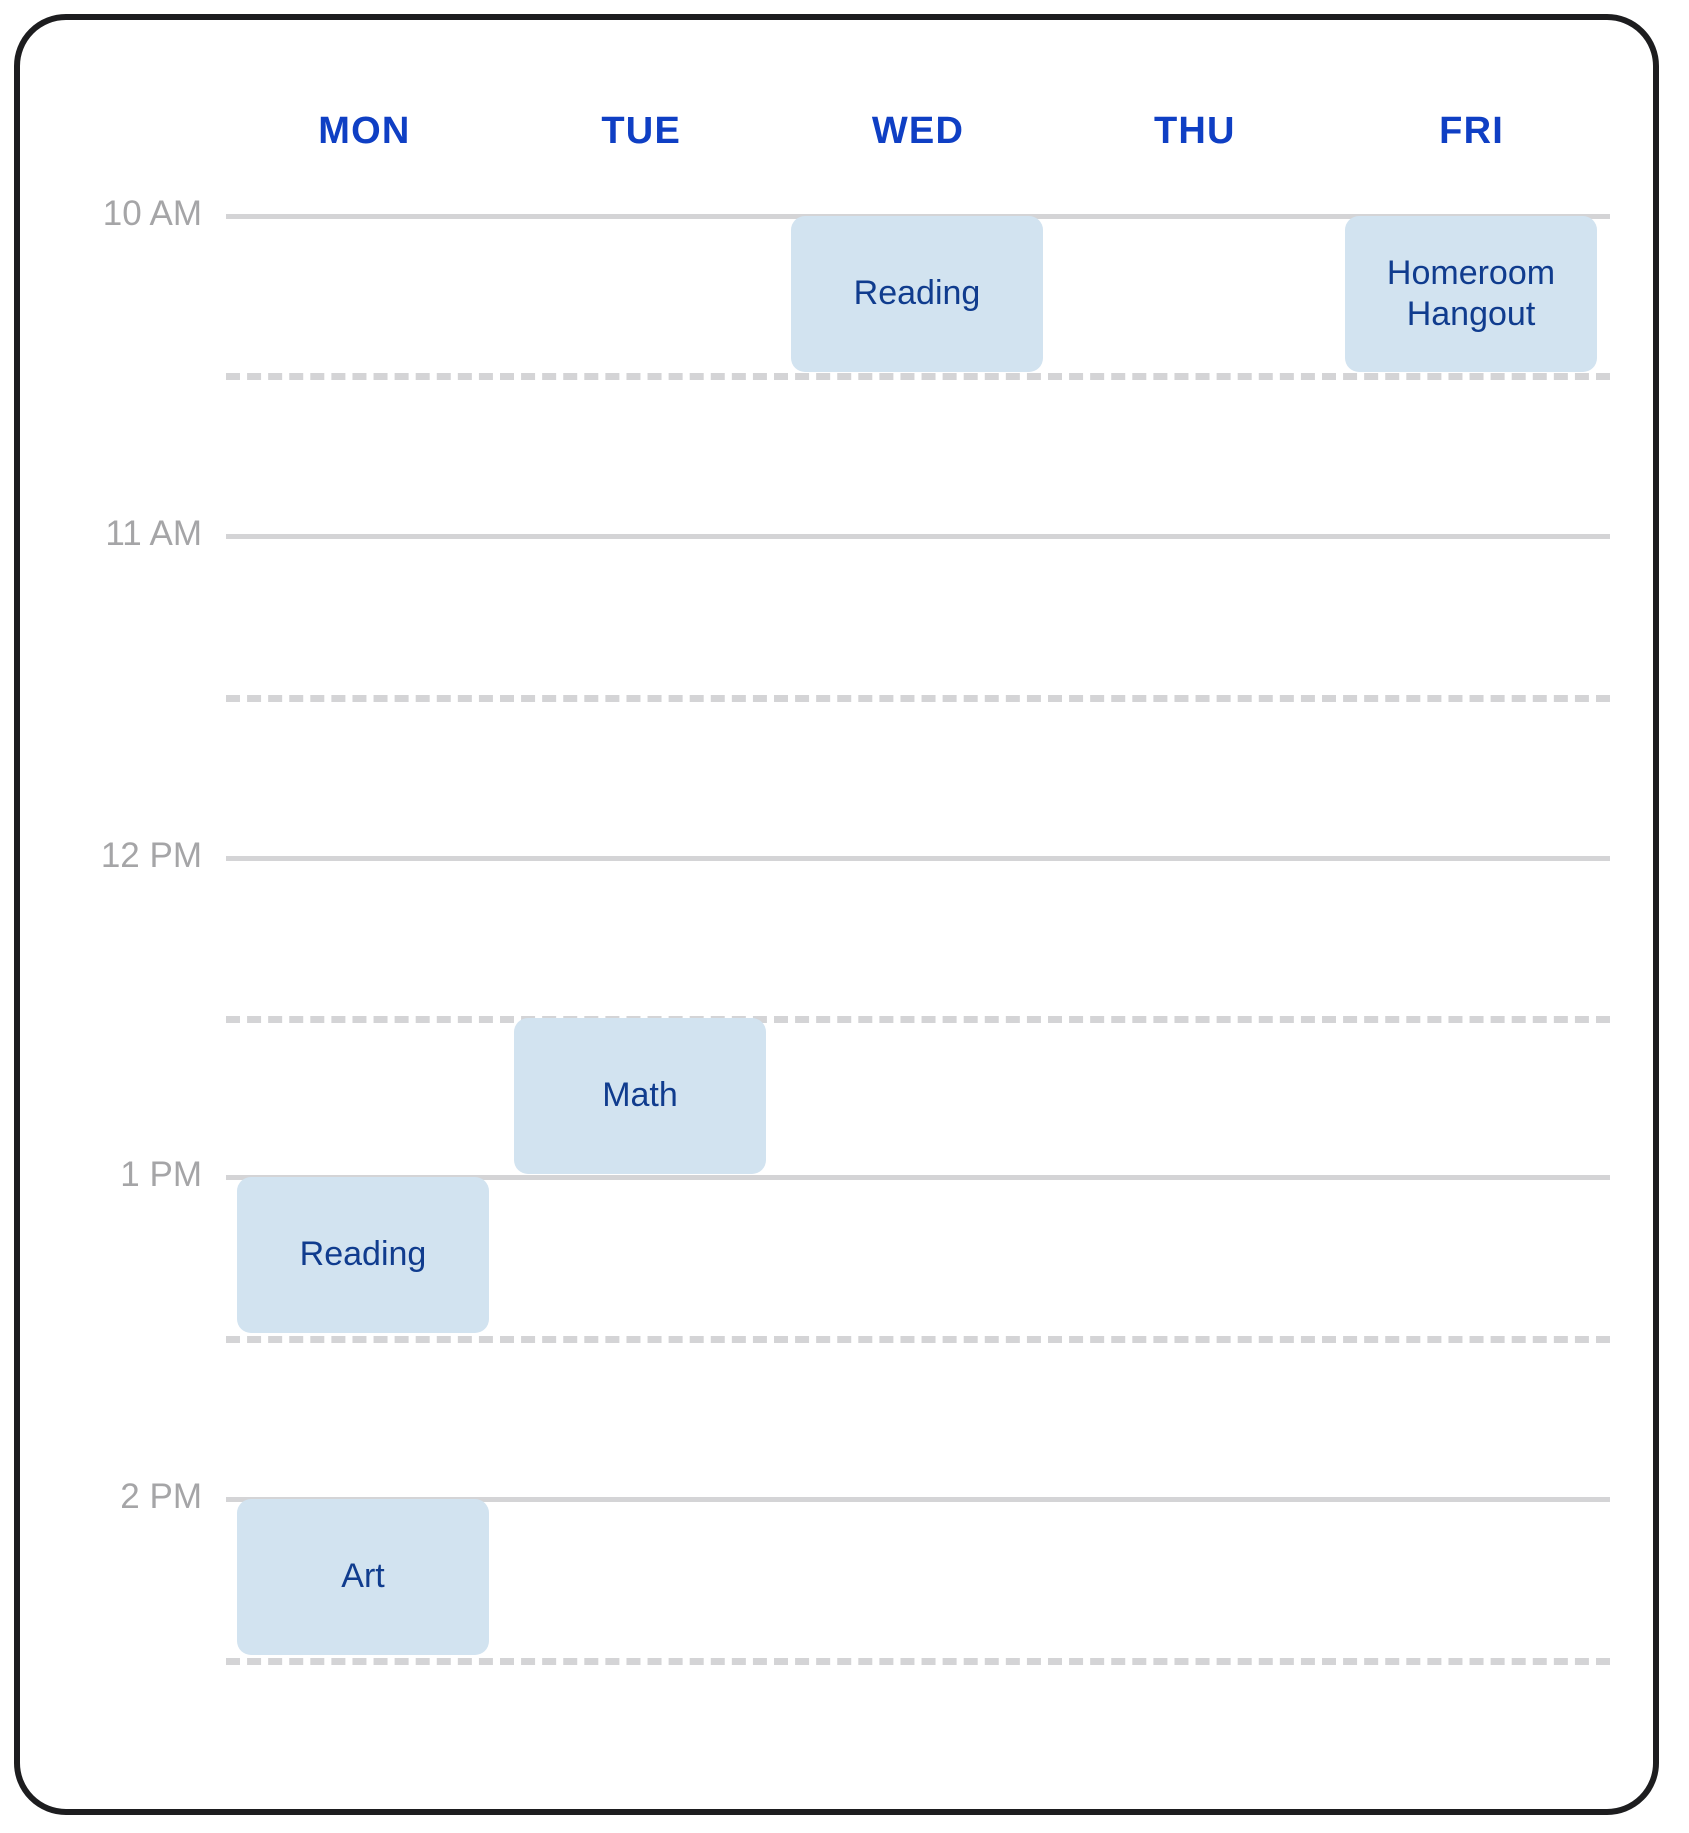 This screenshot has height=1833, width=1689. I want to click on event-title: Art, so click(363, 1576).